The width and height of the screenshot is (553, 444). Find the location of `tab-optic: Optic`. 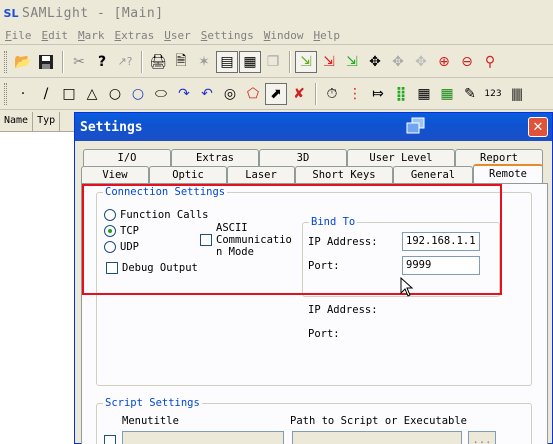

tab-optic: Optic is located at coordinates (188, 174).